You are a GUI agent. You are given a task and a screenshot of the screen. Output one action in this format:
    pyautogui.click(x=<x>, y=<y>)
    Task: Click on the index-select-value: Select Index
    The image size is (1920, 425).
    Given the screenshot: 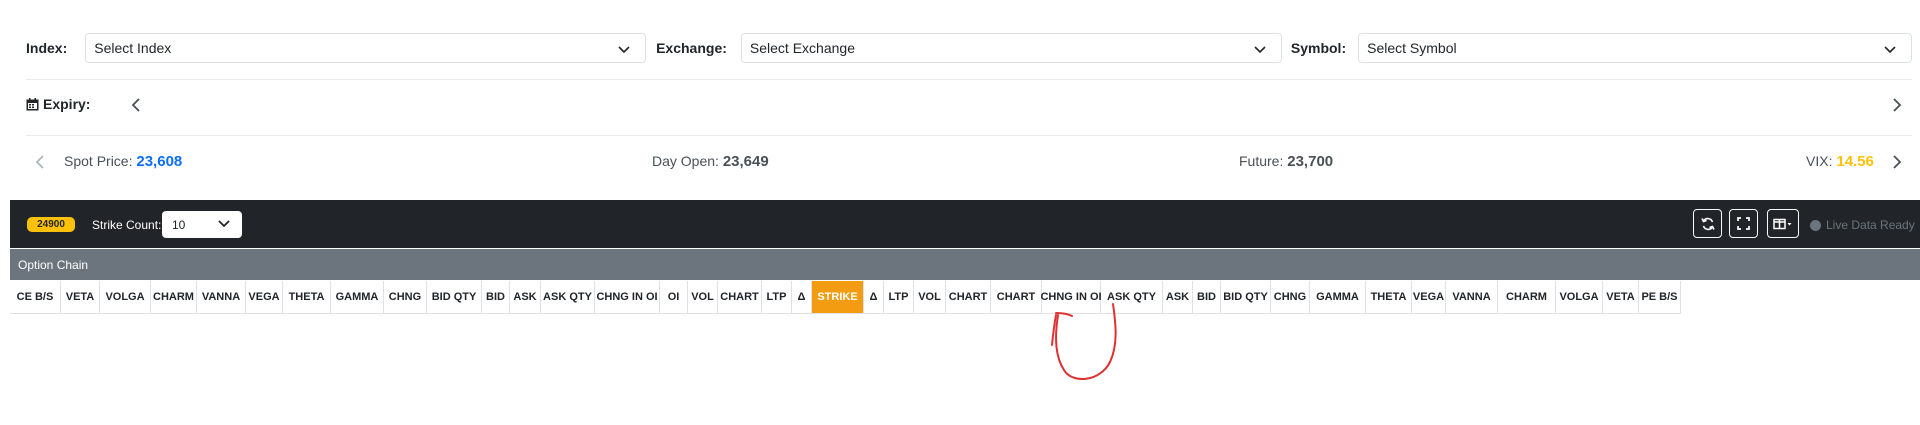 What is the action you would take?
    pyautogui.click(x=133, y=47)
    